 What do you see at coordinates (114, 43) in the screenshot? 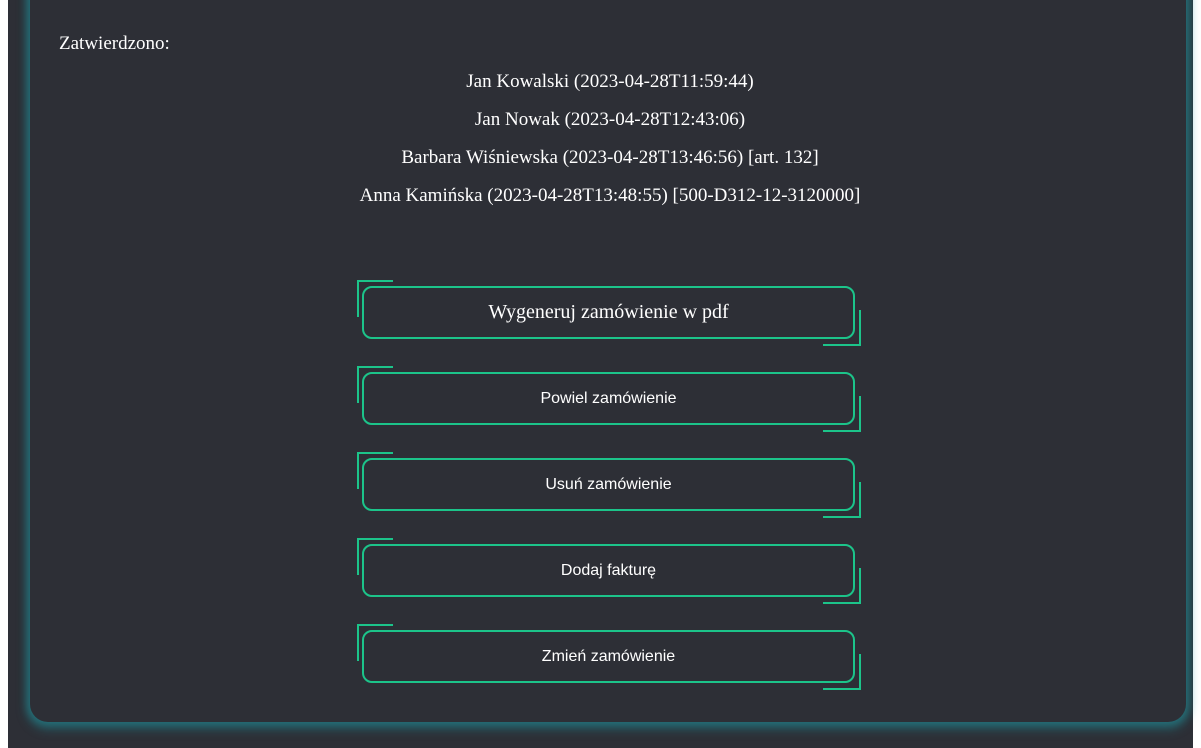
I see `approved-label: Zatwierdzono:` at bounding box center [114, 43].